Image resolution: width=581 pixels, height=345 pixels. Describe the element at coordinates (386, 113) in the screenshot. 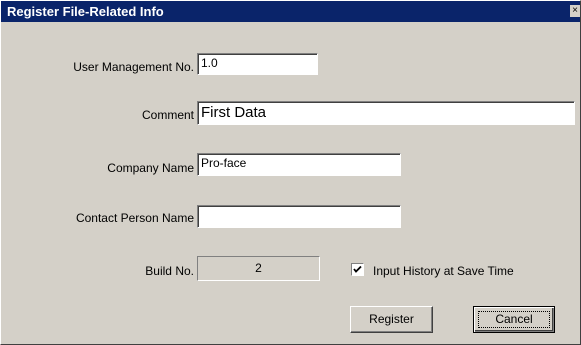

I see `comment-input: First Data` at that location.